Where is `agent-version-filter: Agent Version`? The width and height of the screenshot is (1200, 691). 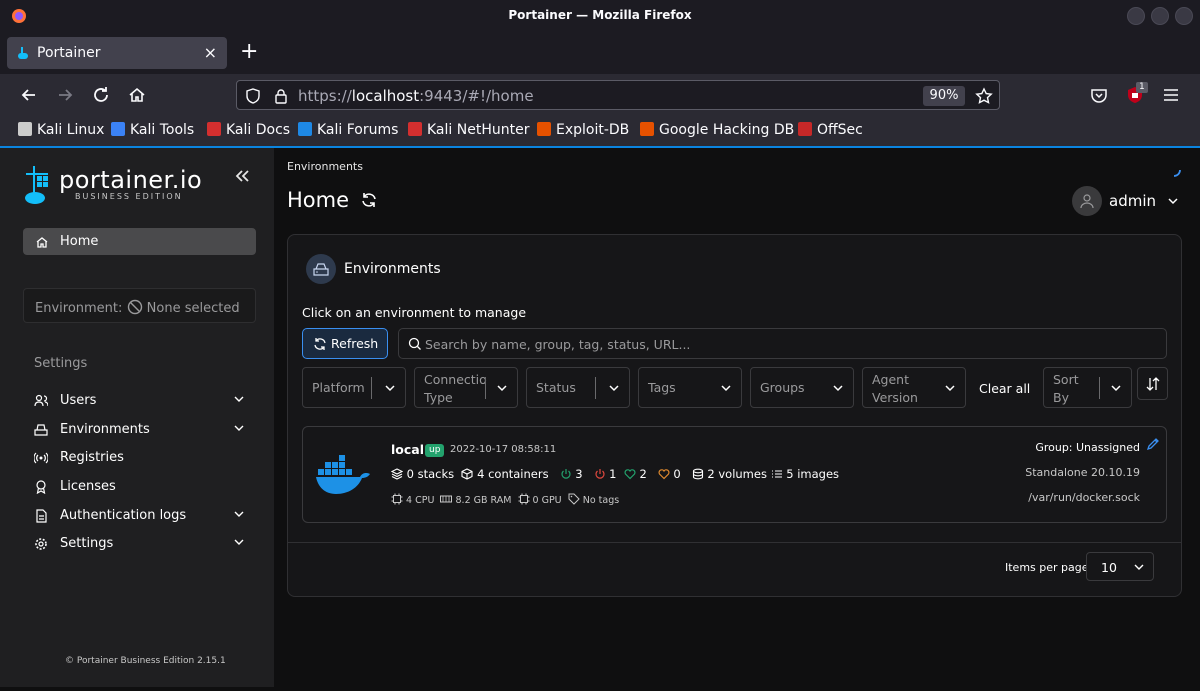
agent-version-filter: Agent Version is located at coordinates (914, 387).